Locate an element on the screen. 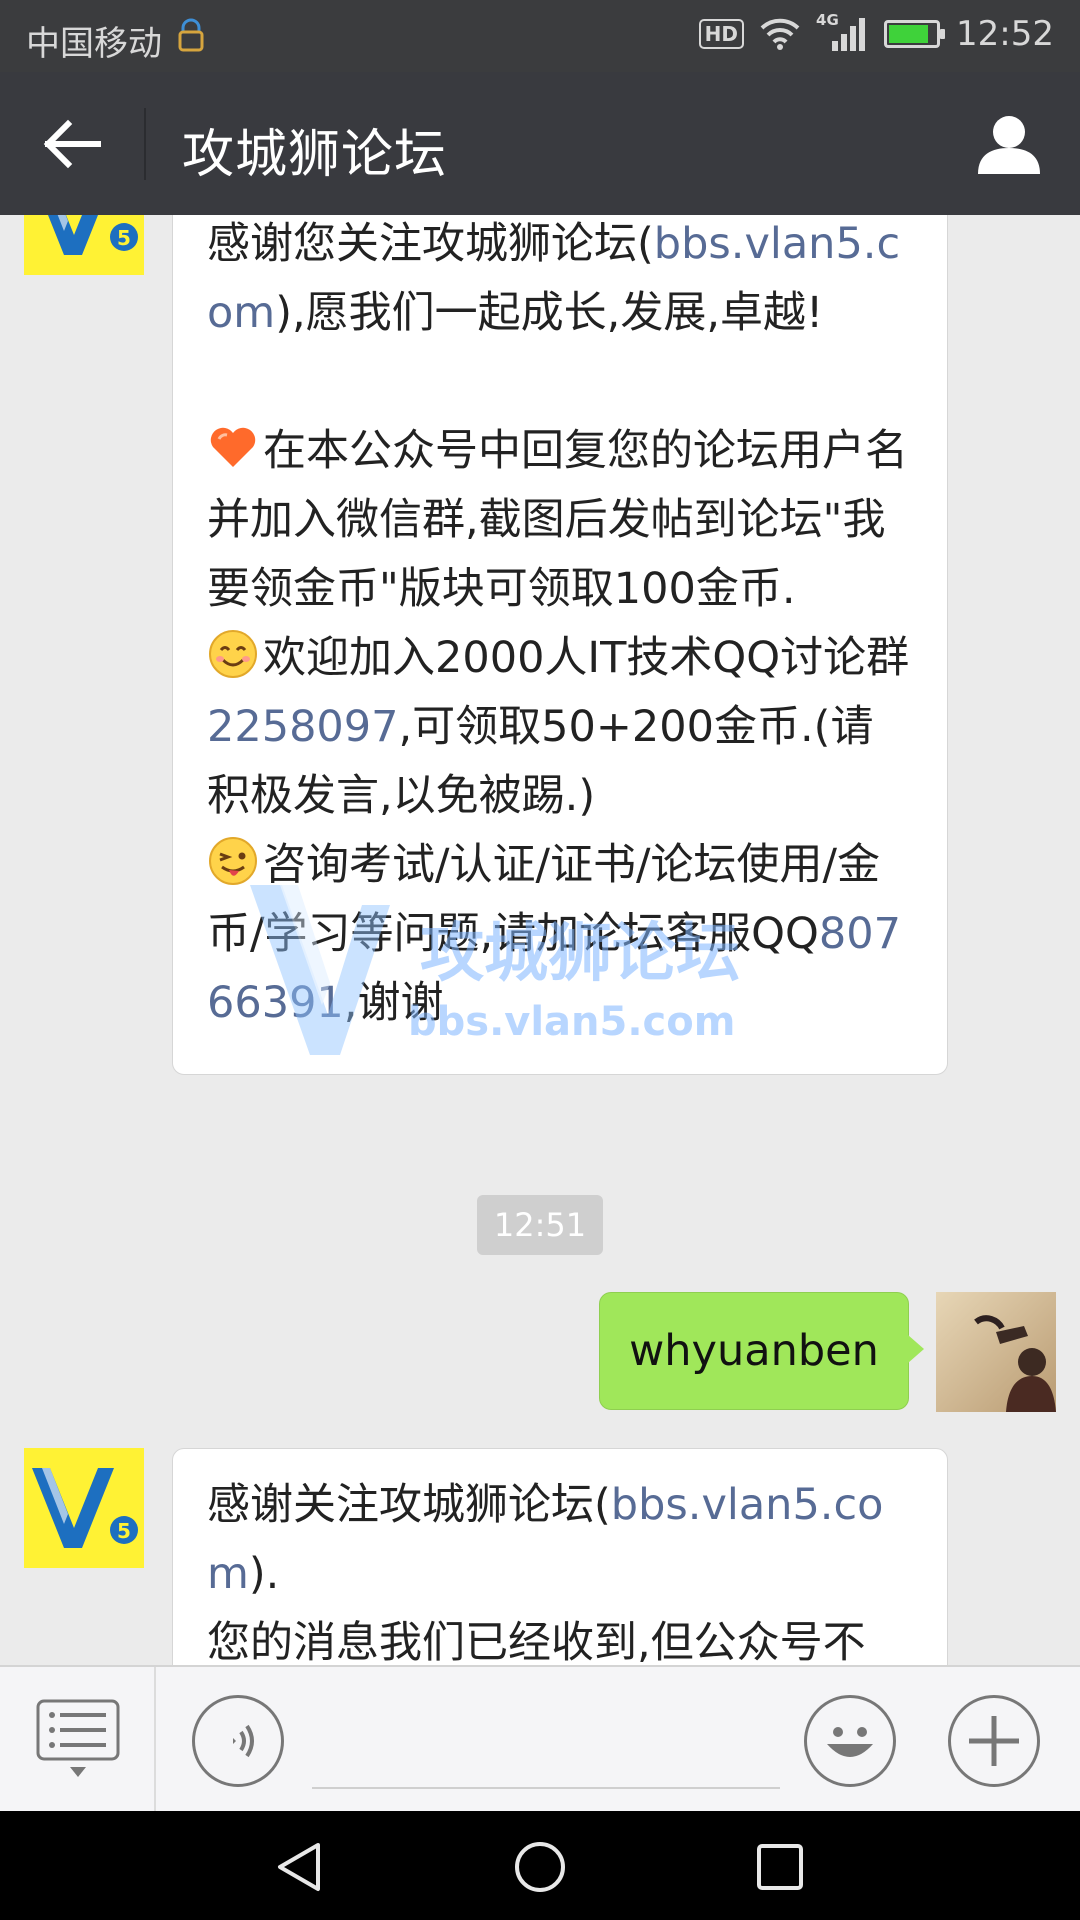  smiley-icon is located at coordinates (850, 1742).